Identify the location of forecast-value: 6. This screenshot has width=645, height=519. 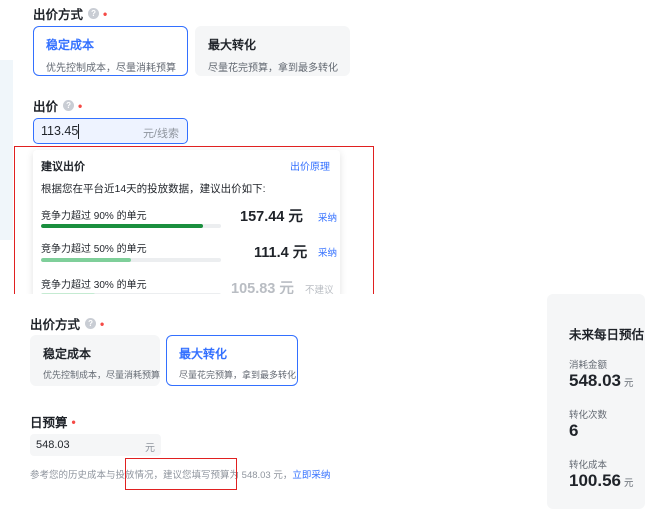
(573, 431).